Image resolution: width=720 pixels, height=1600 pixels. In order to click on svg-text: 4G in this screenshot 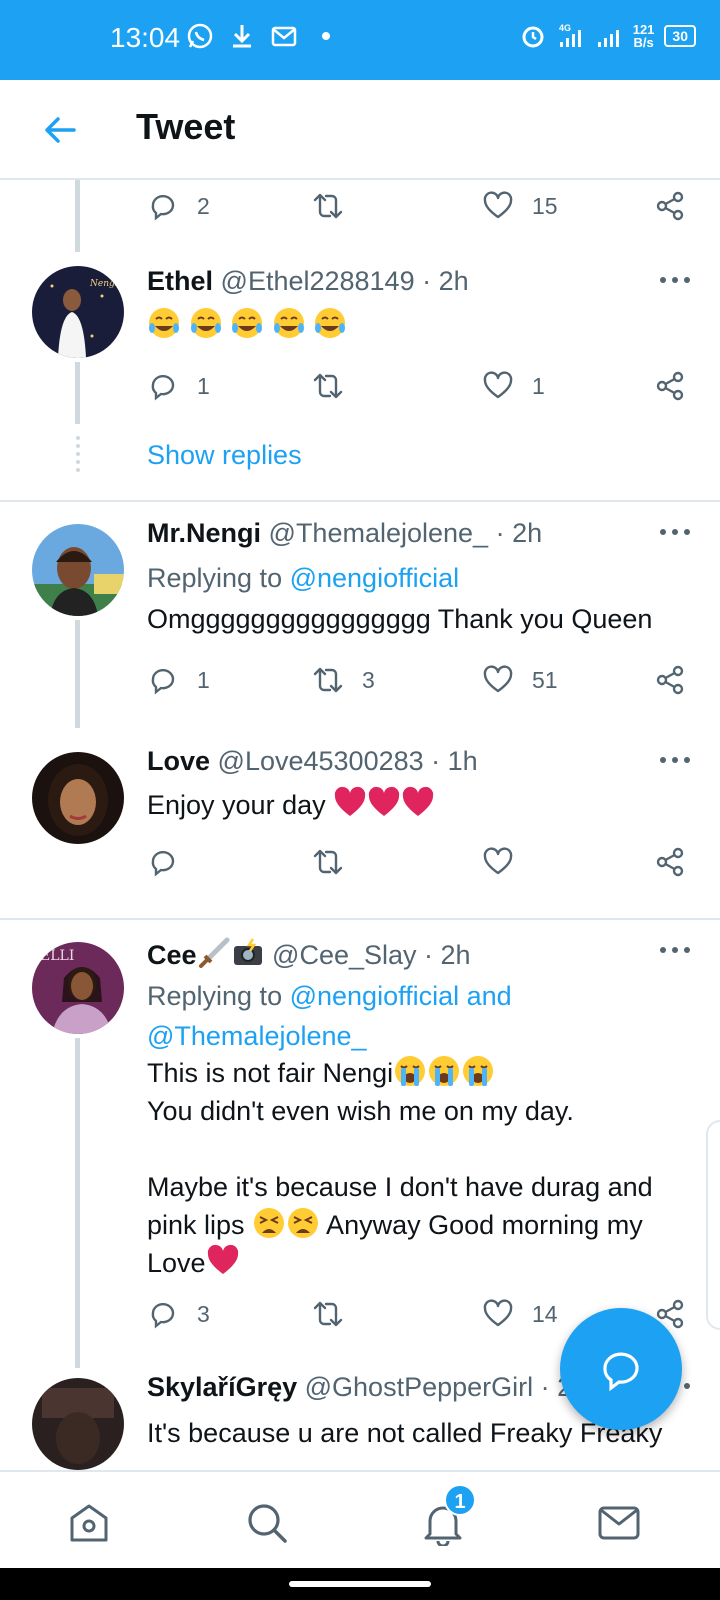, I will do `click(565, 28)`.